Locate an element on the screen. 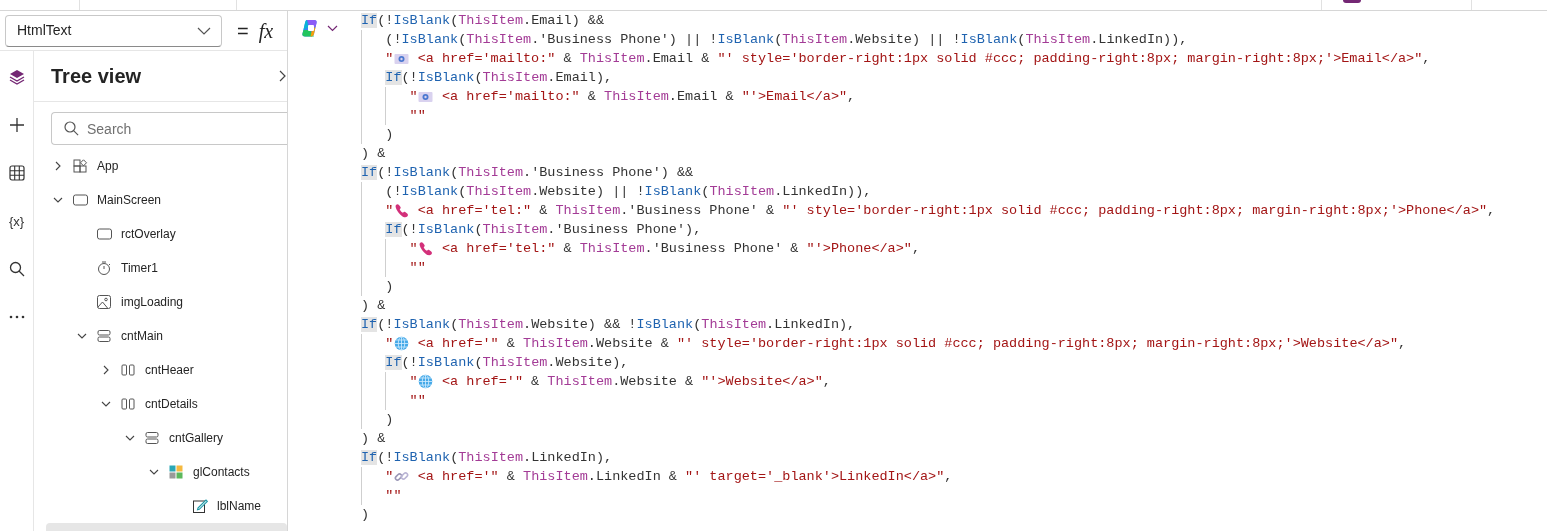  code-line: <a href='tel:" & ThisItem.'Business Phone' & "' style='border-right:1px solid #ccc; padding-right:8px; margin-right:8px;'>Phone</a>", is located at coordinates (956, 211).